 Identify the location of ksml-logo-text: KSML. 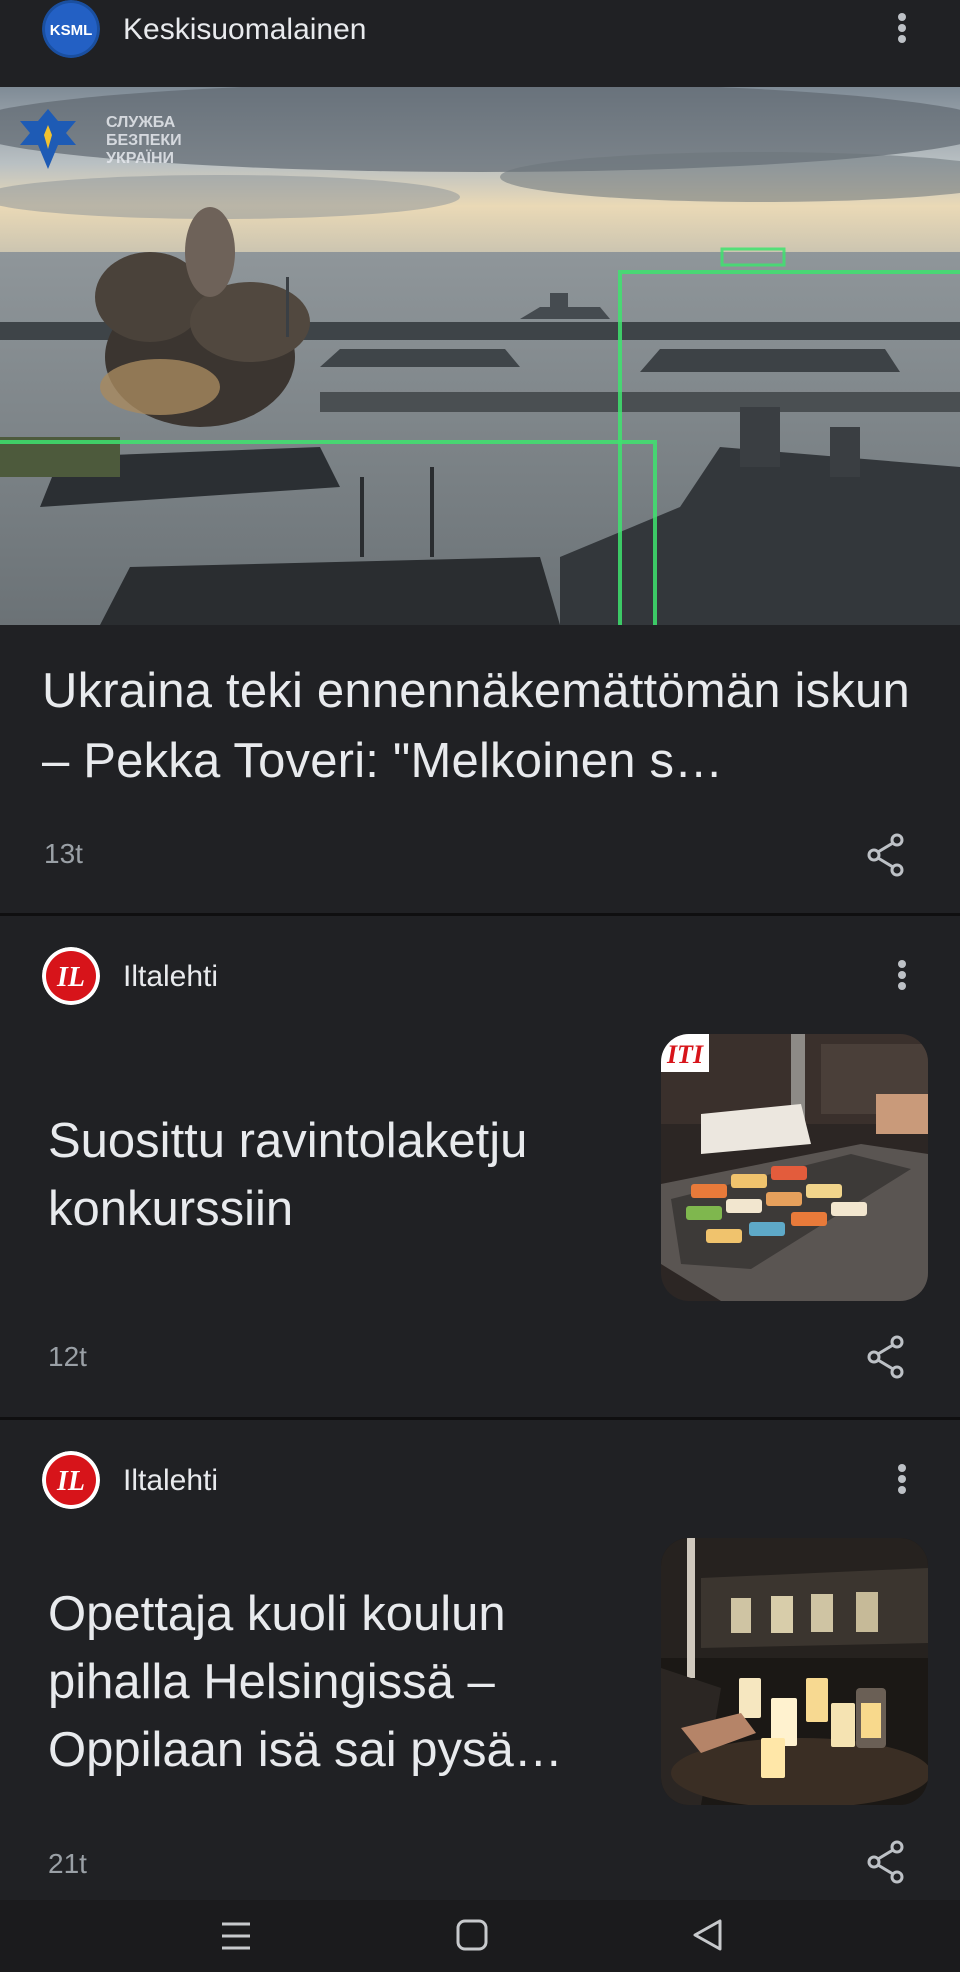
(71, 30).